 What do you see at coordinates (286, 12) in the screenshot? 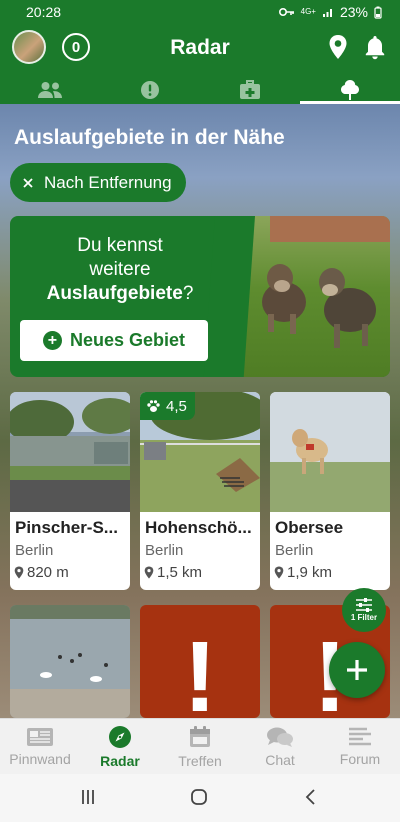
I see `key-icon` at bounding box center [286, 12].